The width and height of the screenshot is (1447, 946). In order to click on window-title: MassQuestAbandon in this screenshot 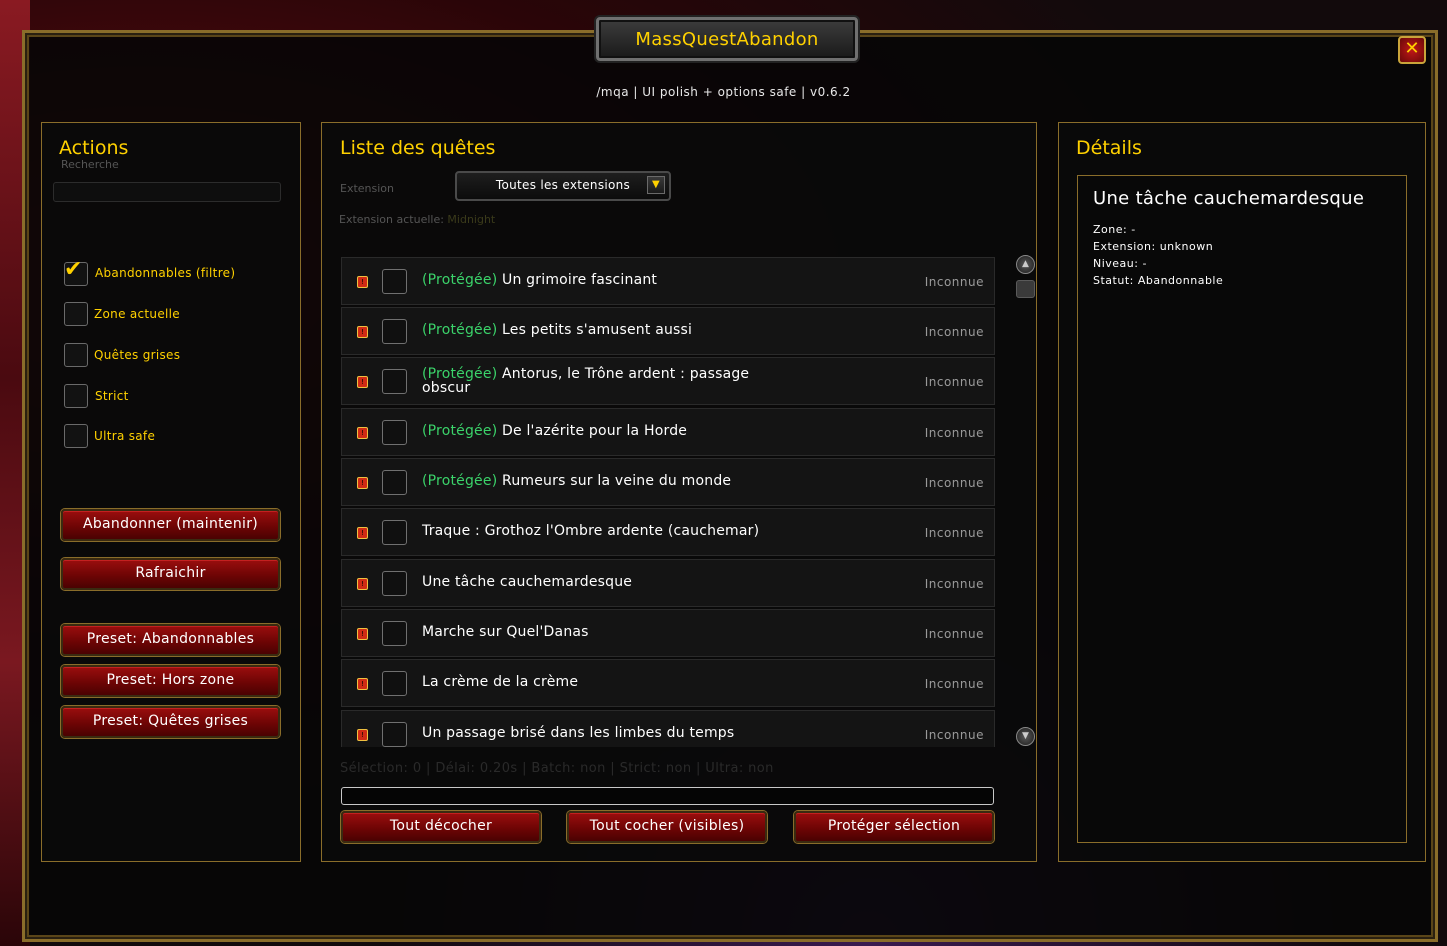, I will do `click(727, 39)`.